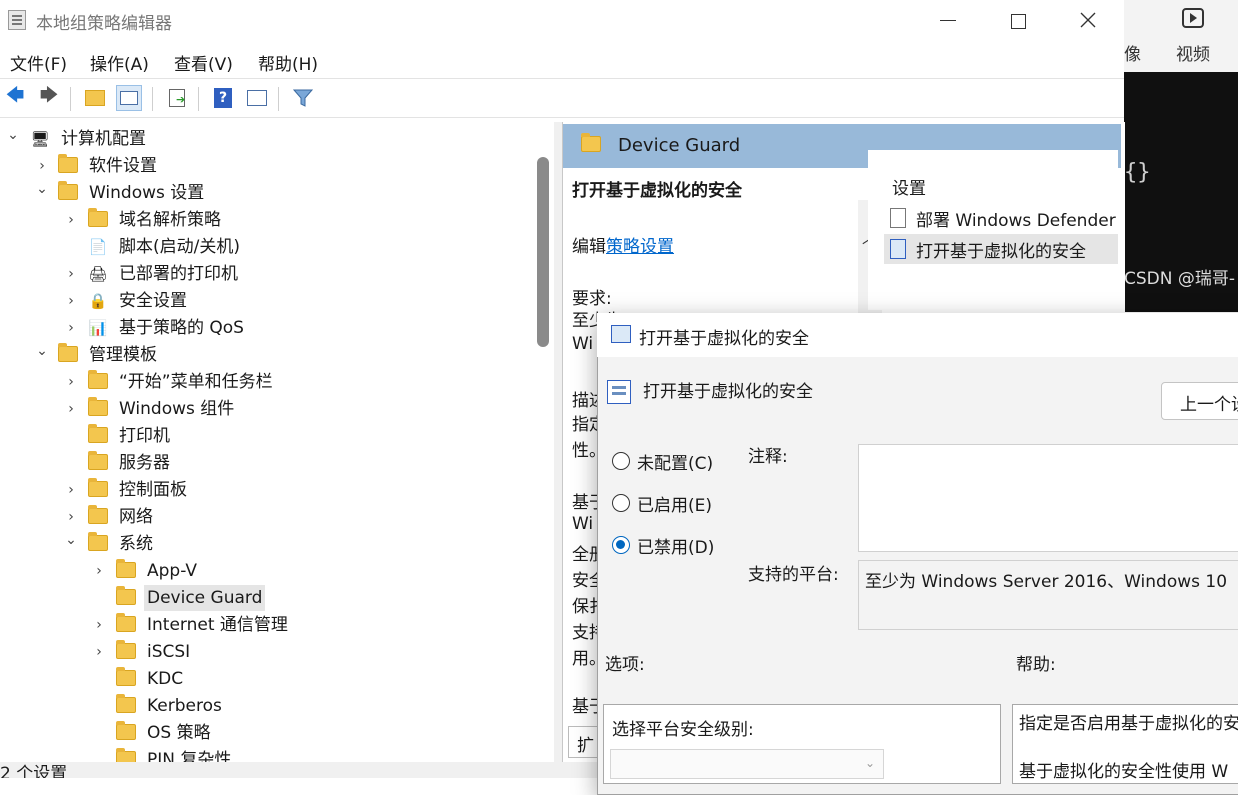  Describe the element at coordinates (675, 545) in the screenshot. I see `radio-disabled-label: 已禁用(D)` at that location.